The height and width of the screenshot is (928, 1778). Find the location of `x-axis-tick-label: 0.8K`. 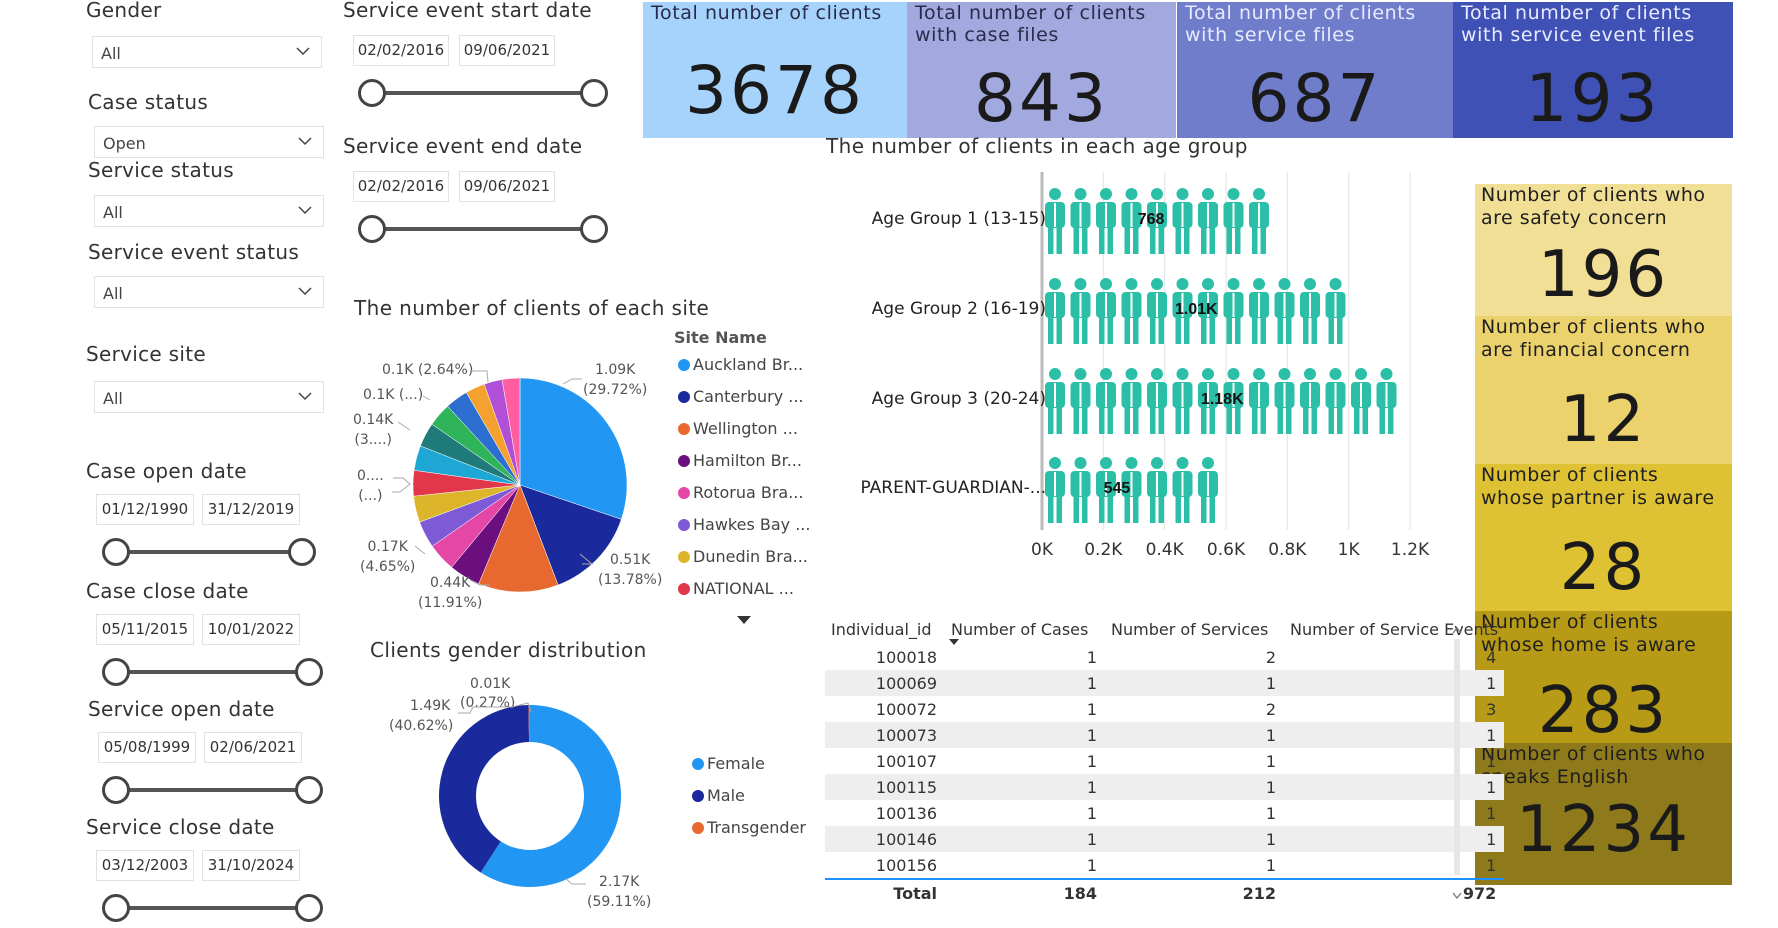

x-axis-tick-label: 0.8K is located at coordinates (1287, 550).